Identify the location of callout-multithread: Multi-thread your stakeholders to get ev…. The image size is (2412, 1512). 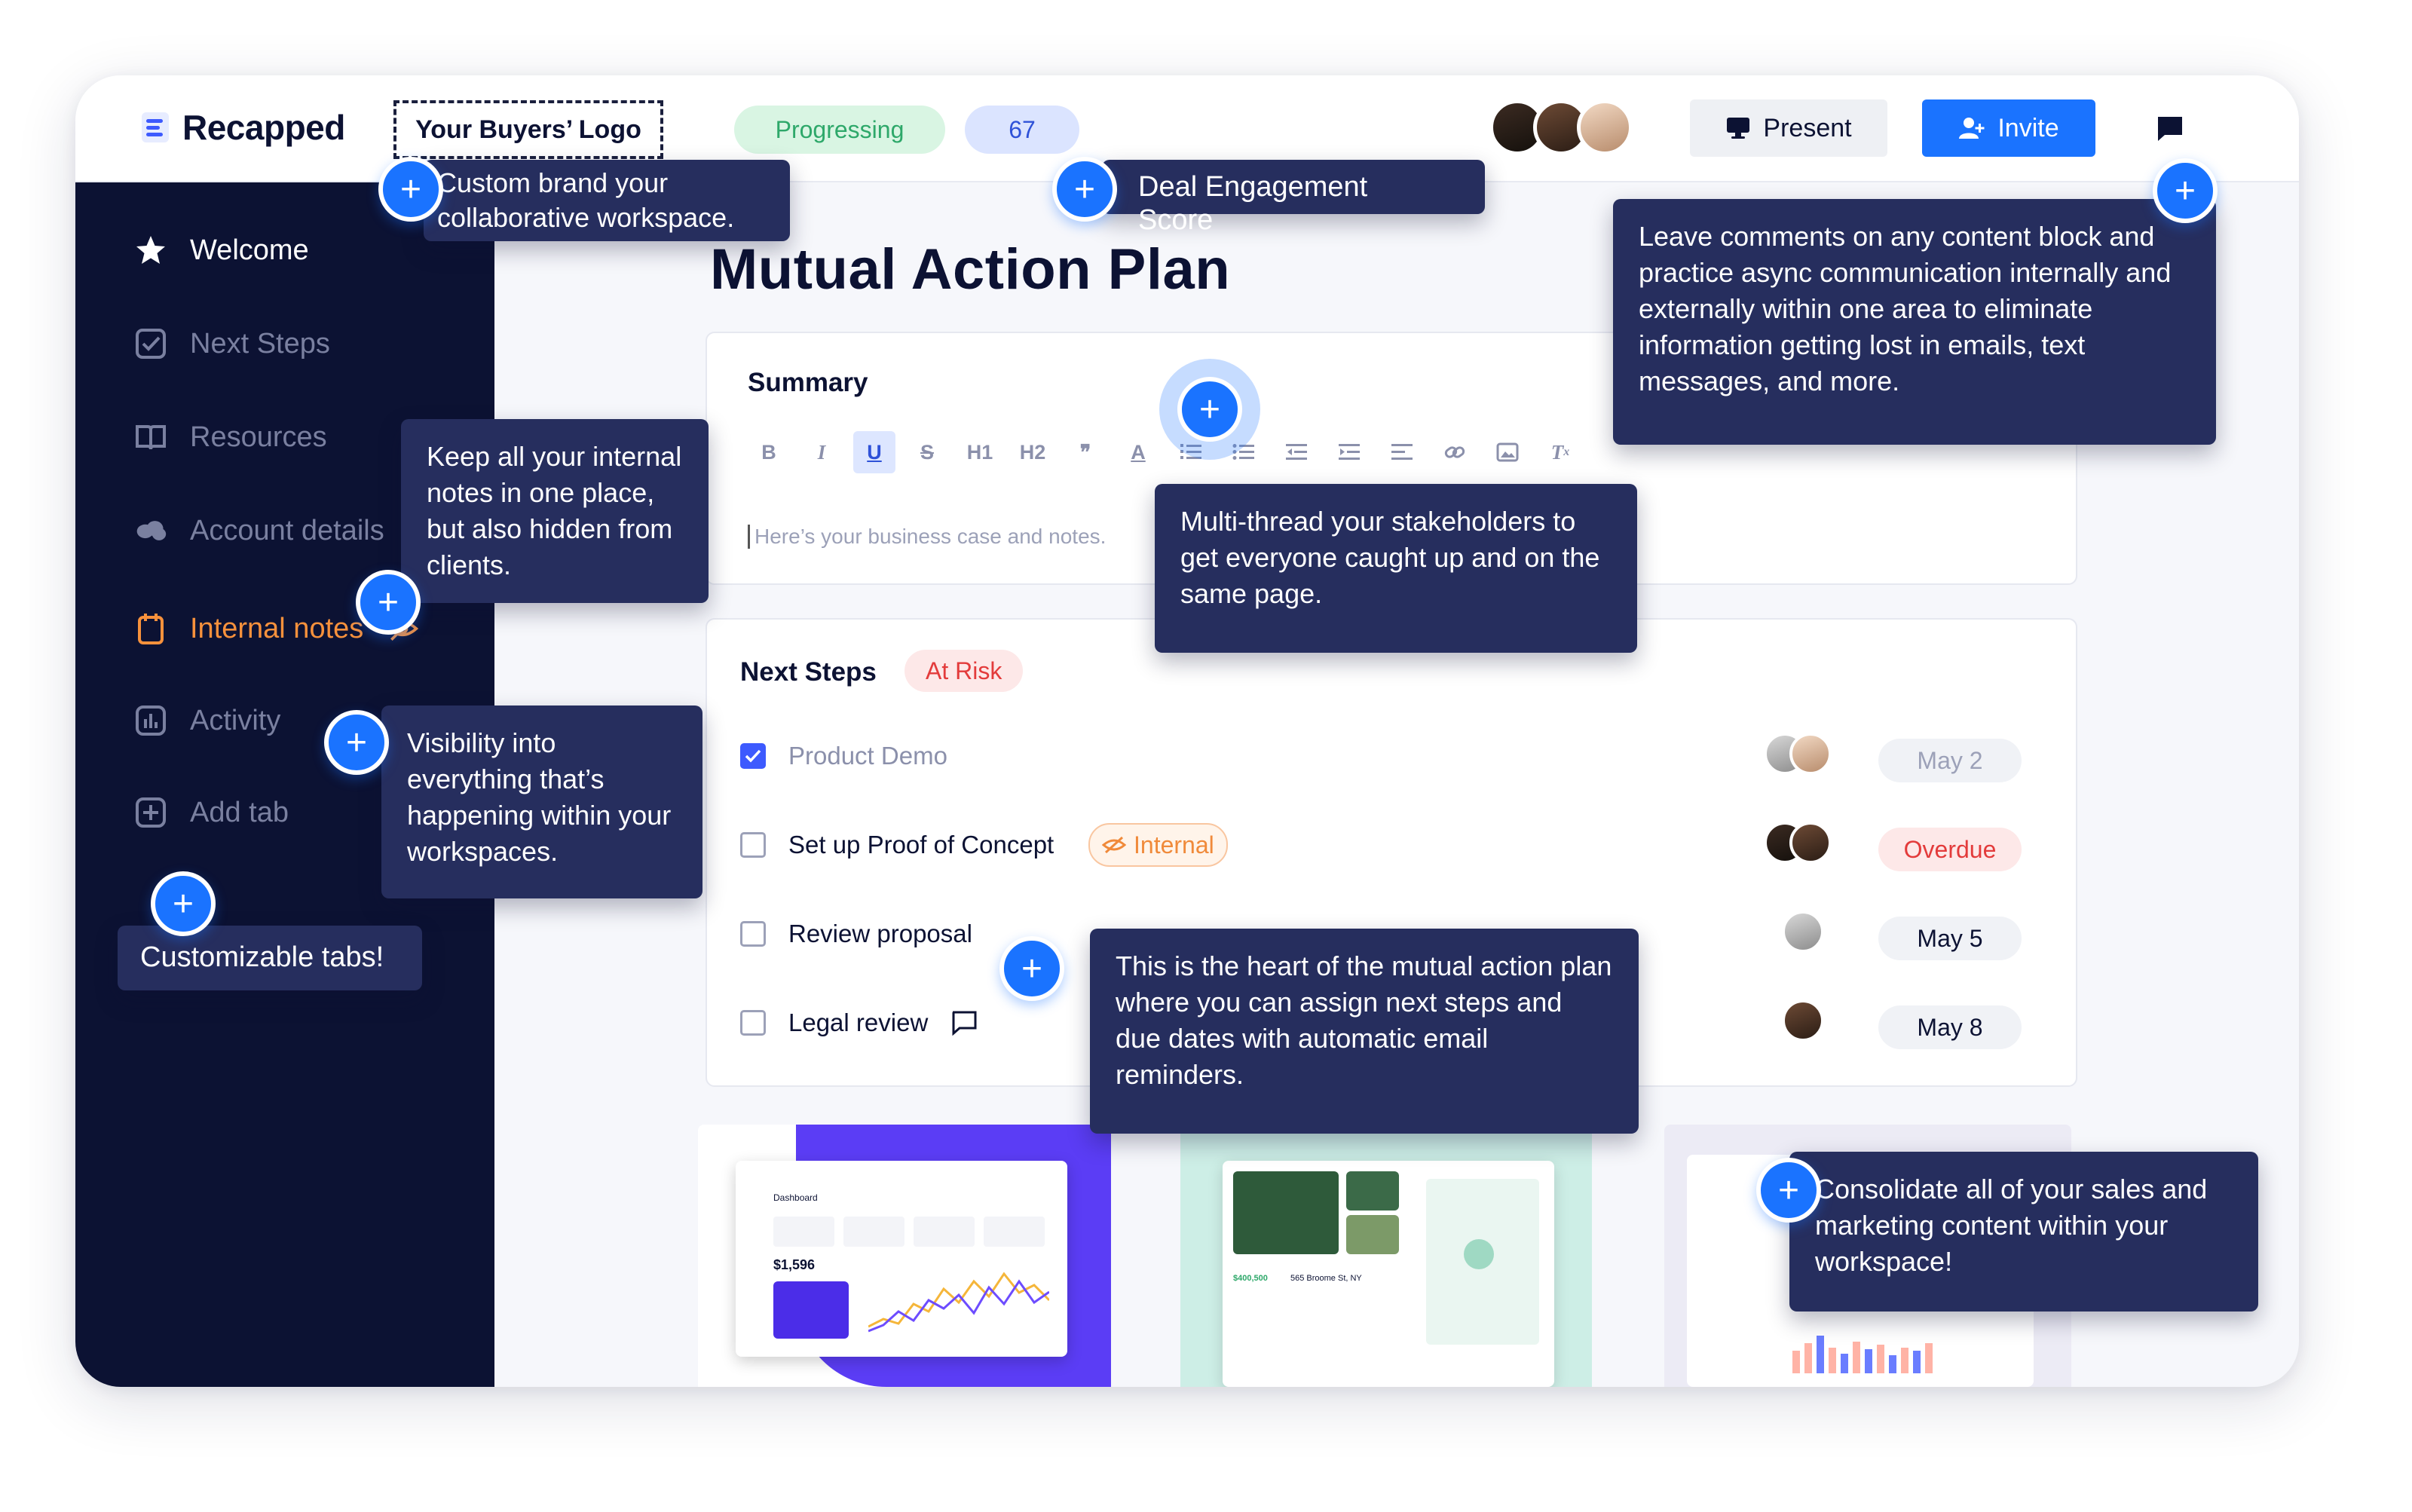
(1396, 569).